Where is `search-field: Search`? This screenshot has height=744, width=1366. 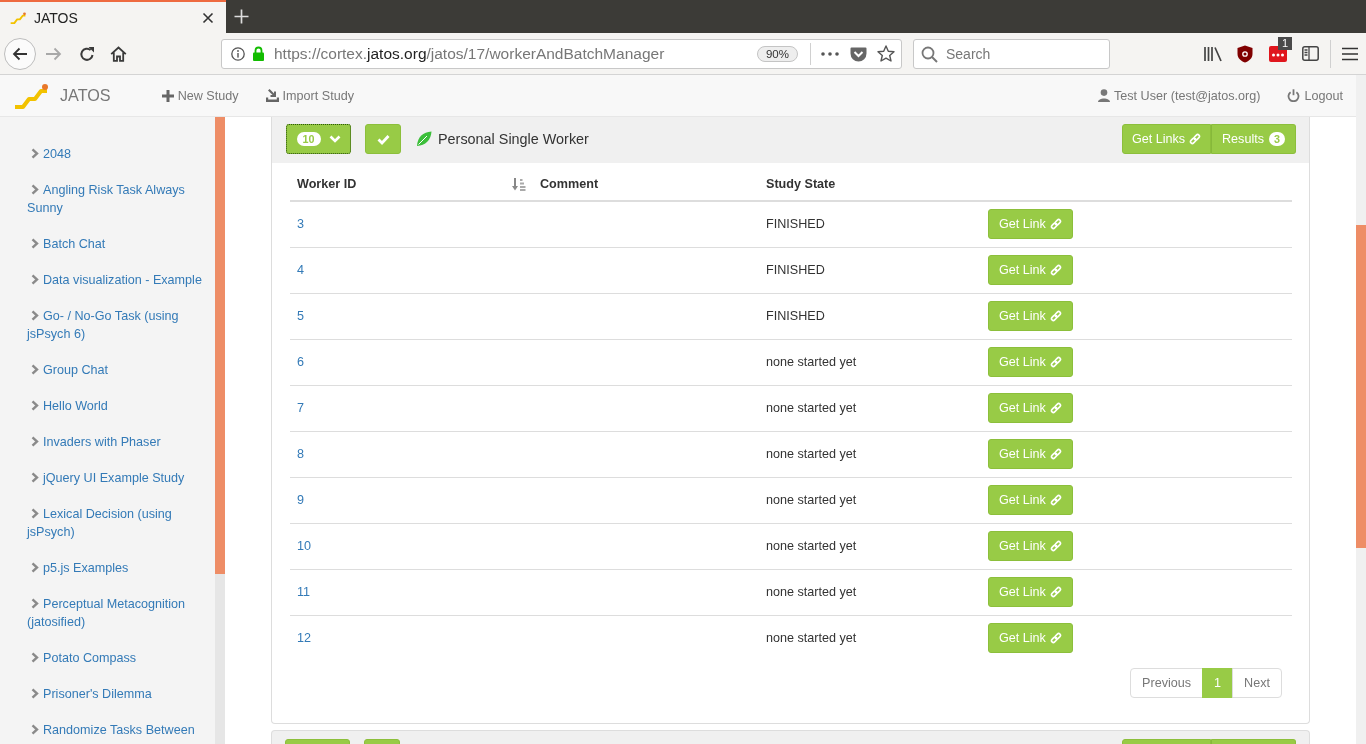
search-field: Search is located at coordinates (1011, 53).